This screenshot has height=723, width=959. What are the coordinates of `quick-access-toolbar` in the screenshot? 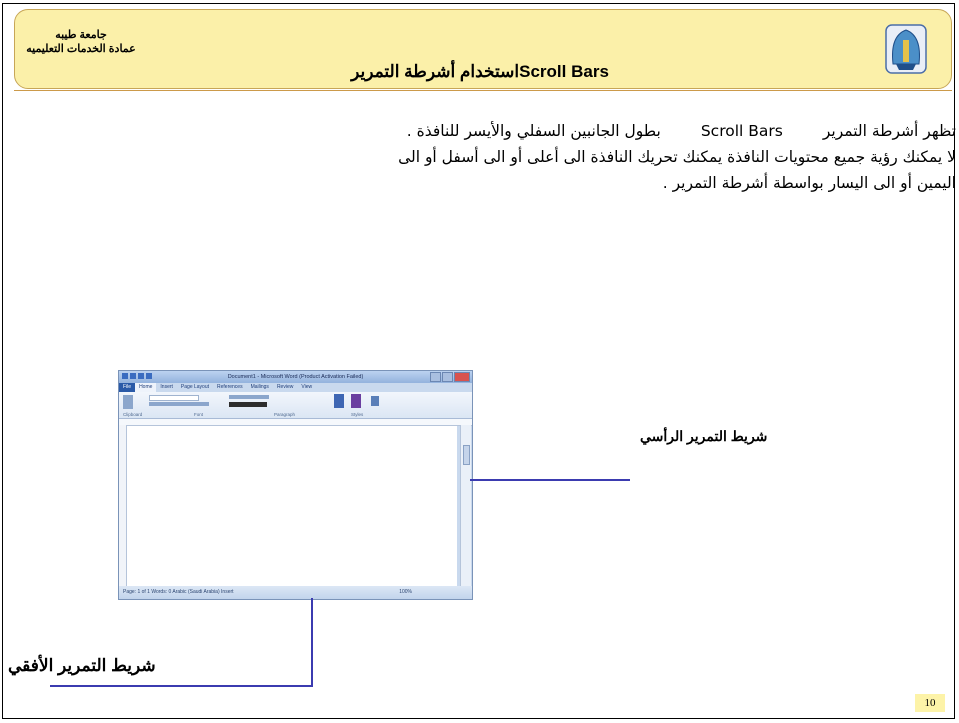 It's located at (137, 376).